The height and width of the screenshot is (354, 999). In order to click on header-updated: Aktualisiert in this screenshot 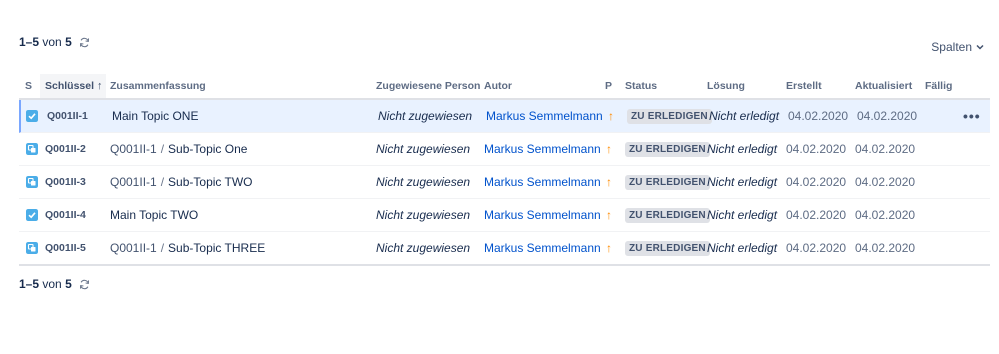, I will do `click(883, 86)`.